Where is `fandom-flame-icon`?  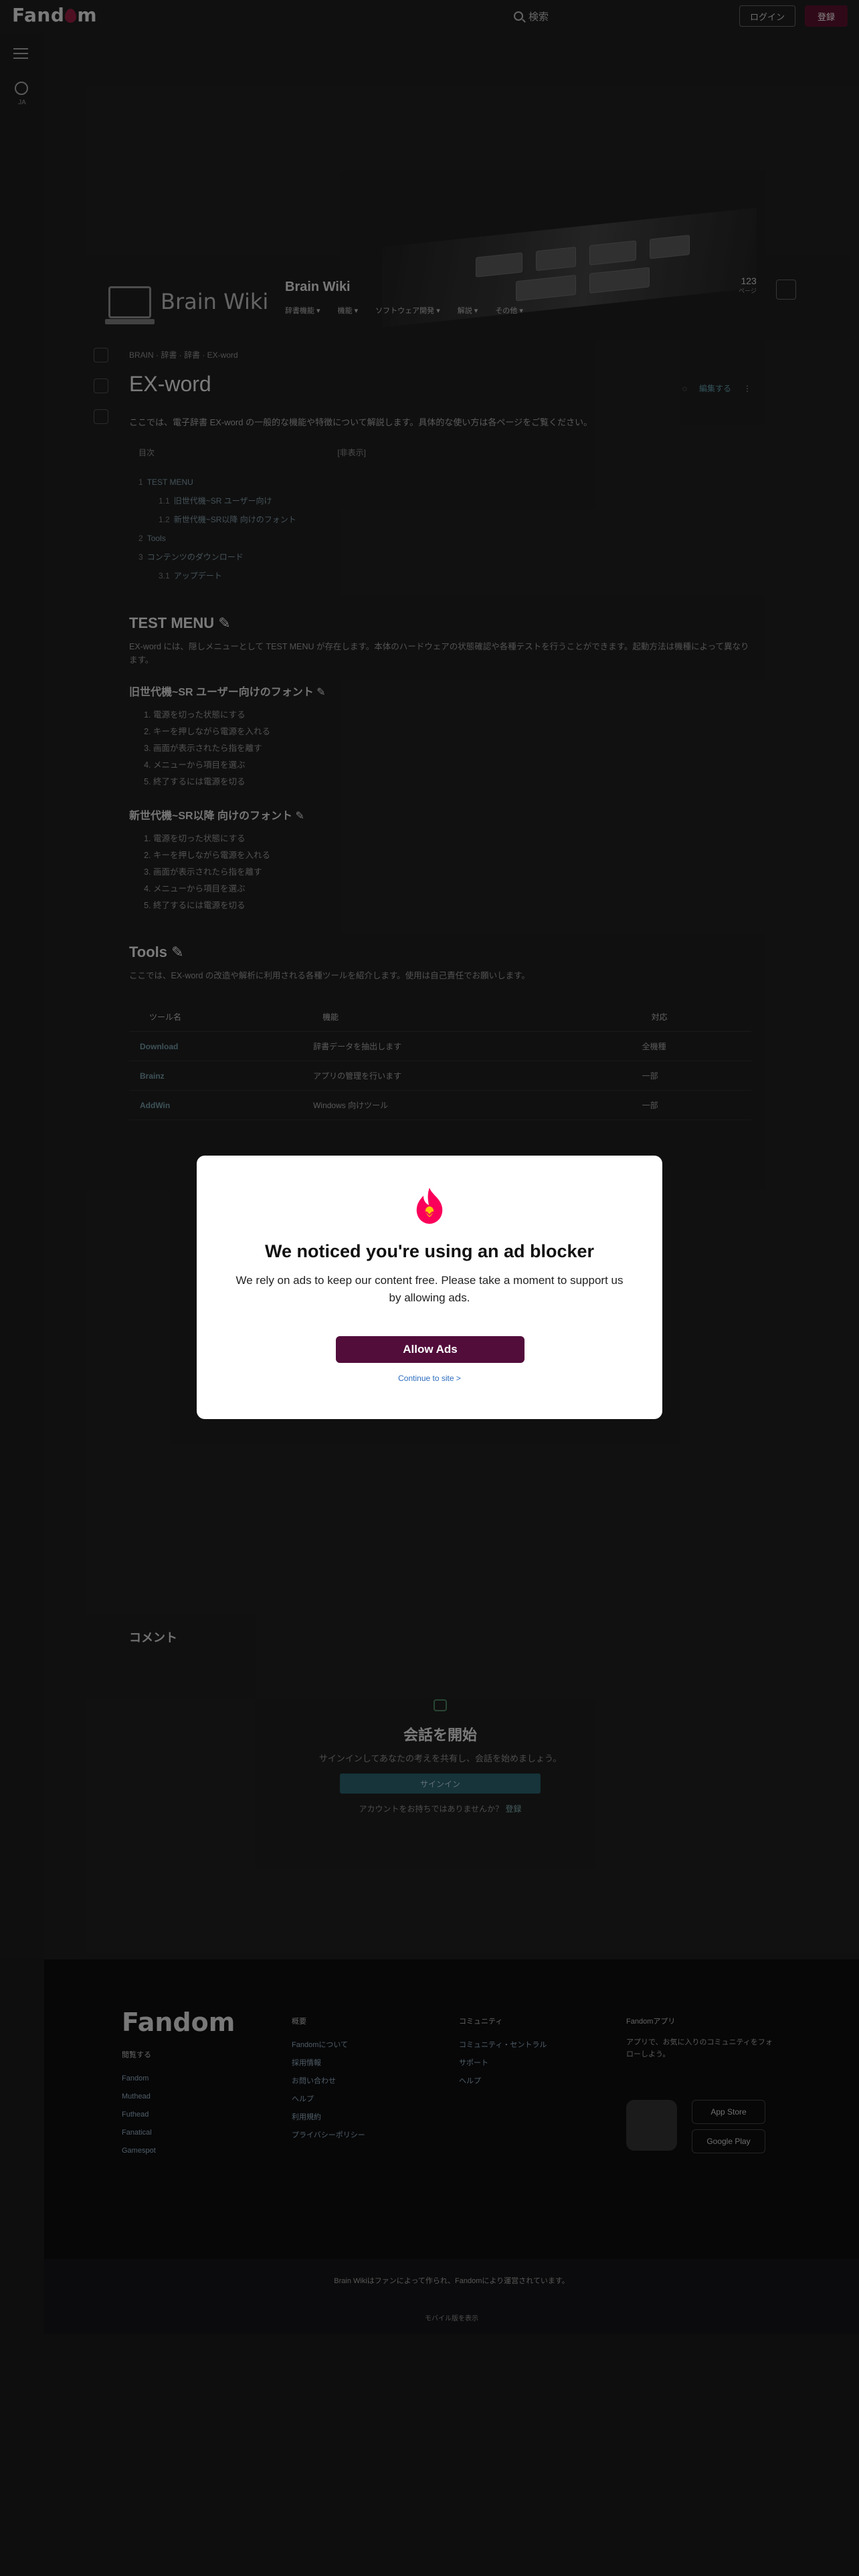
fandom-flame-icon is located at coordinates (429, 1206).